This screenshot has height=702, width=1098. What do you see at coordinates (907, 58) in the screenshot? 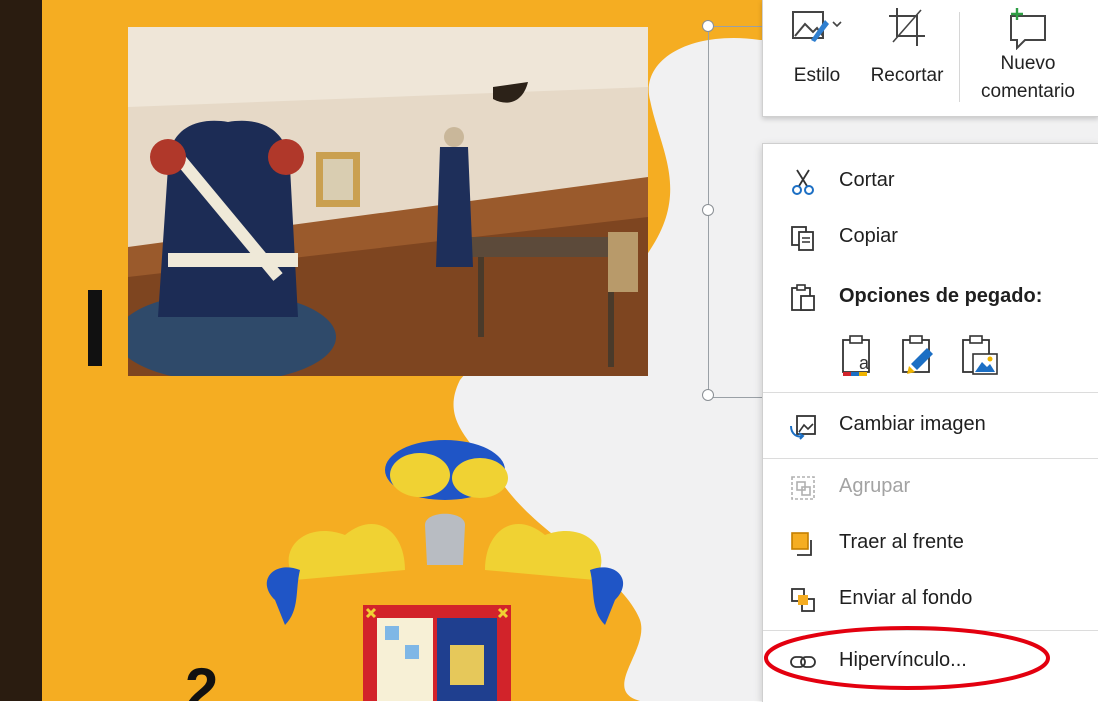
I see `recortar-button: Recortar` at bounding box center [907, 58].